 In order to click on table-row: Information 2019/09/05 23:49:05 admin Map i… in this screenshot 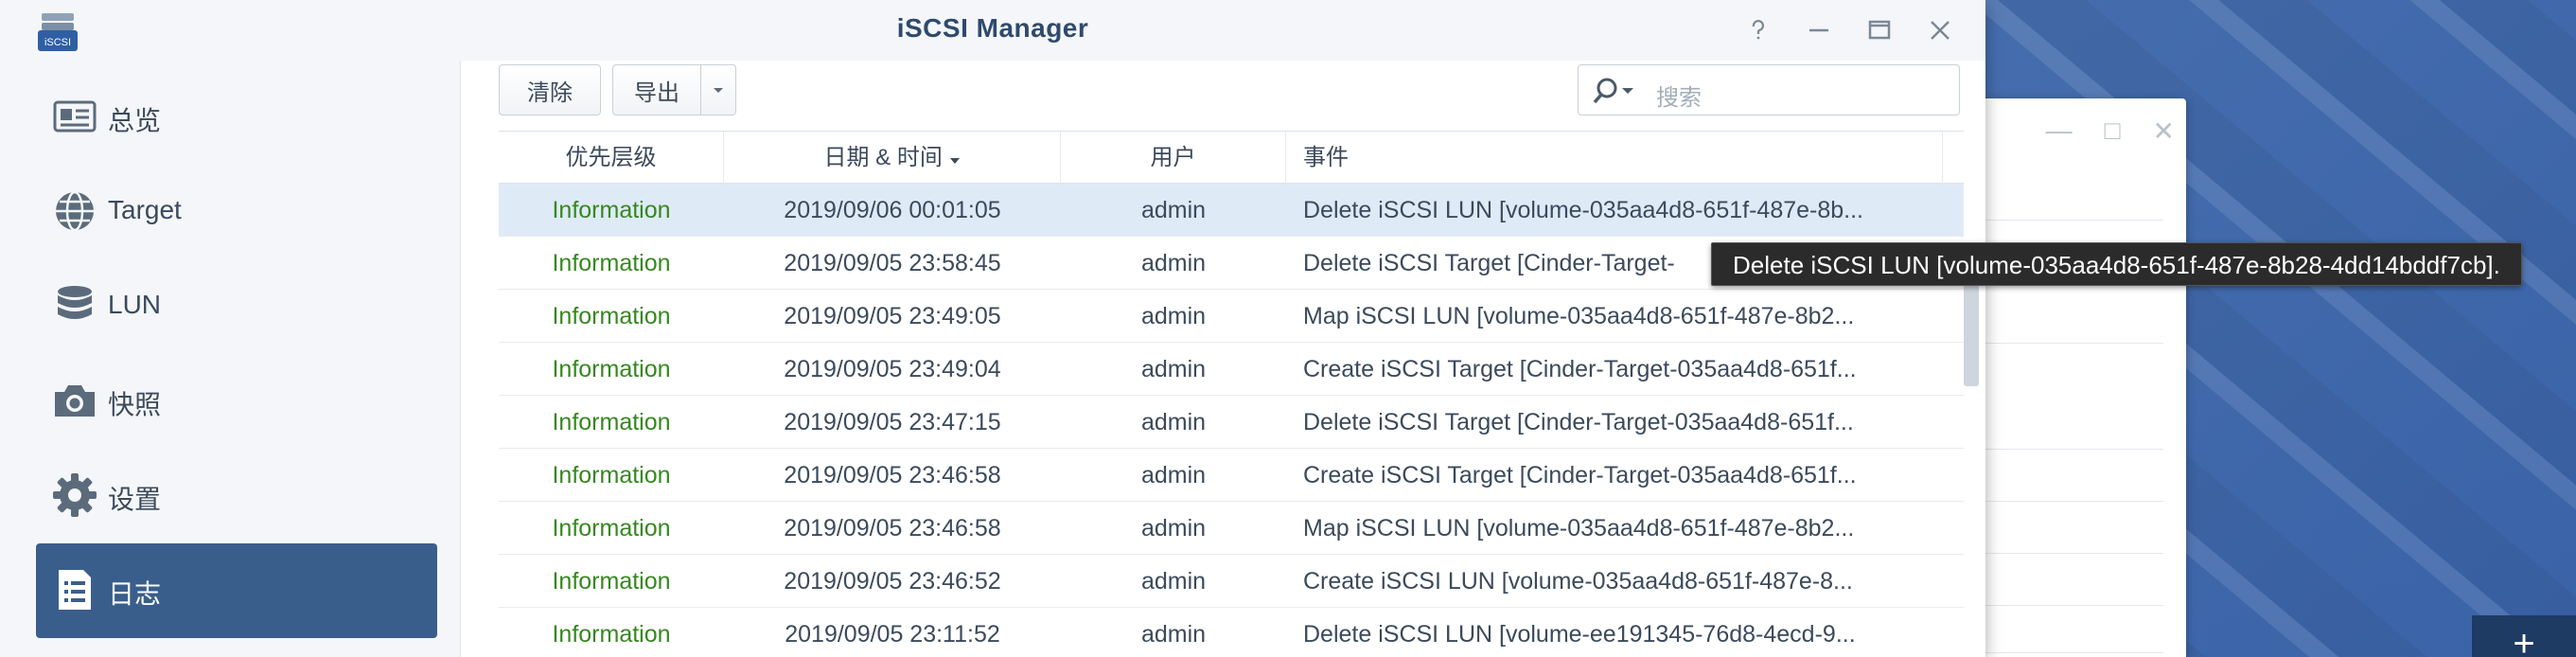, I will do `click(1231, 316)`.